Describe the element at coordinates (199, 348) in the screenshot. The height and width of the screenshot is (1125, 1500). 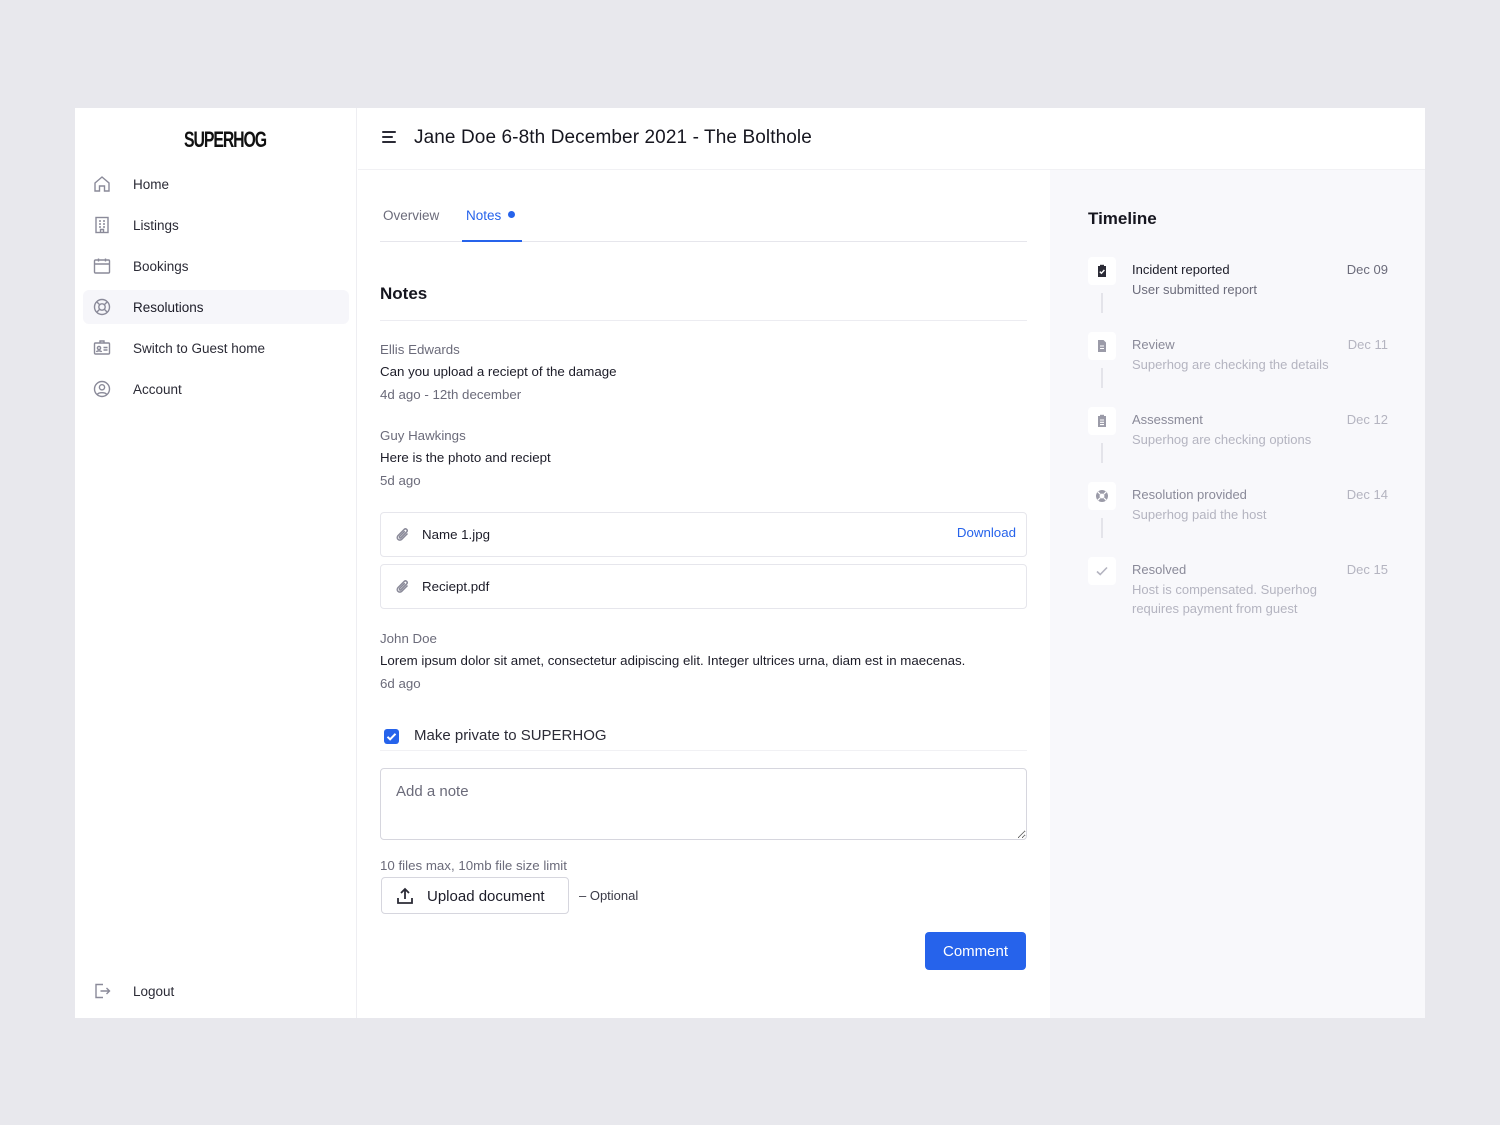
I see `sidebar-item-label: Switch to Guest home` at that location.